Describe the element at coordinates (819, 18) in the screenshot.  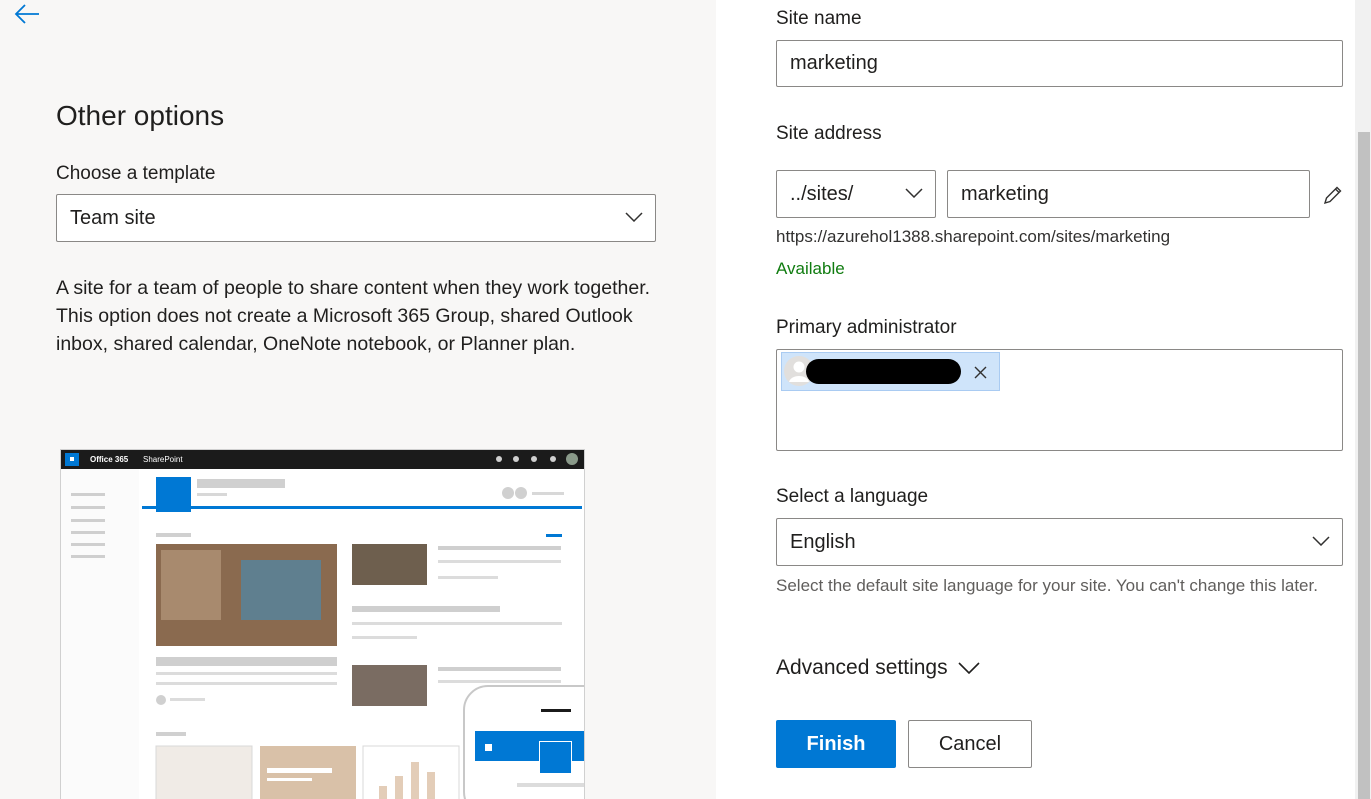
I see `site-name-label: Site name` at that location.